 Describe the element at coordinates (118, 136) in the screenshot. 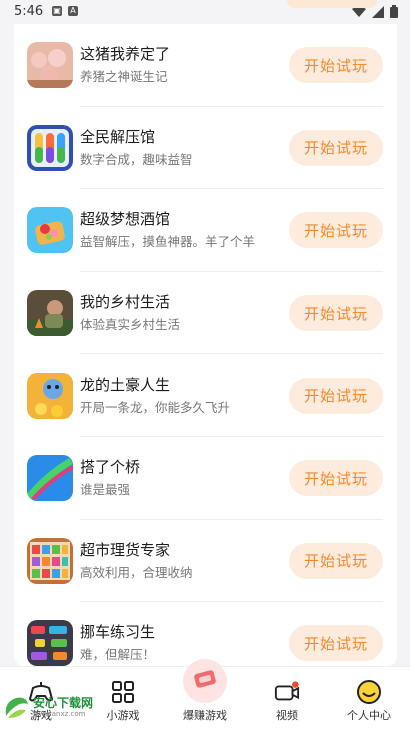

I see `game-name: 全民解压馆` at that location.